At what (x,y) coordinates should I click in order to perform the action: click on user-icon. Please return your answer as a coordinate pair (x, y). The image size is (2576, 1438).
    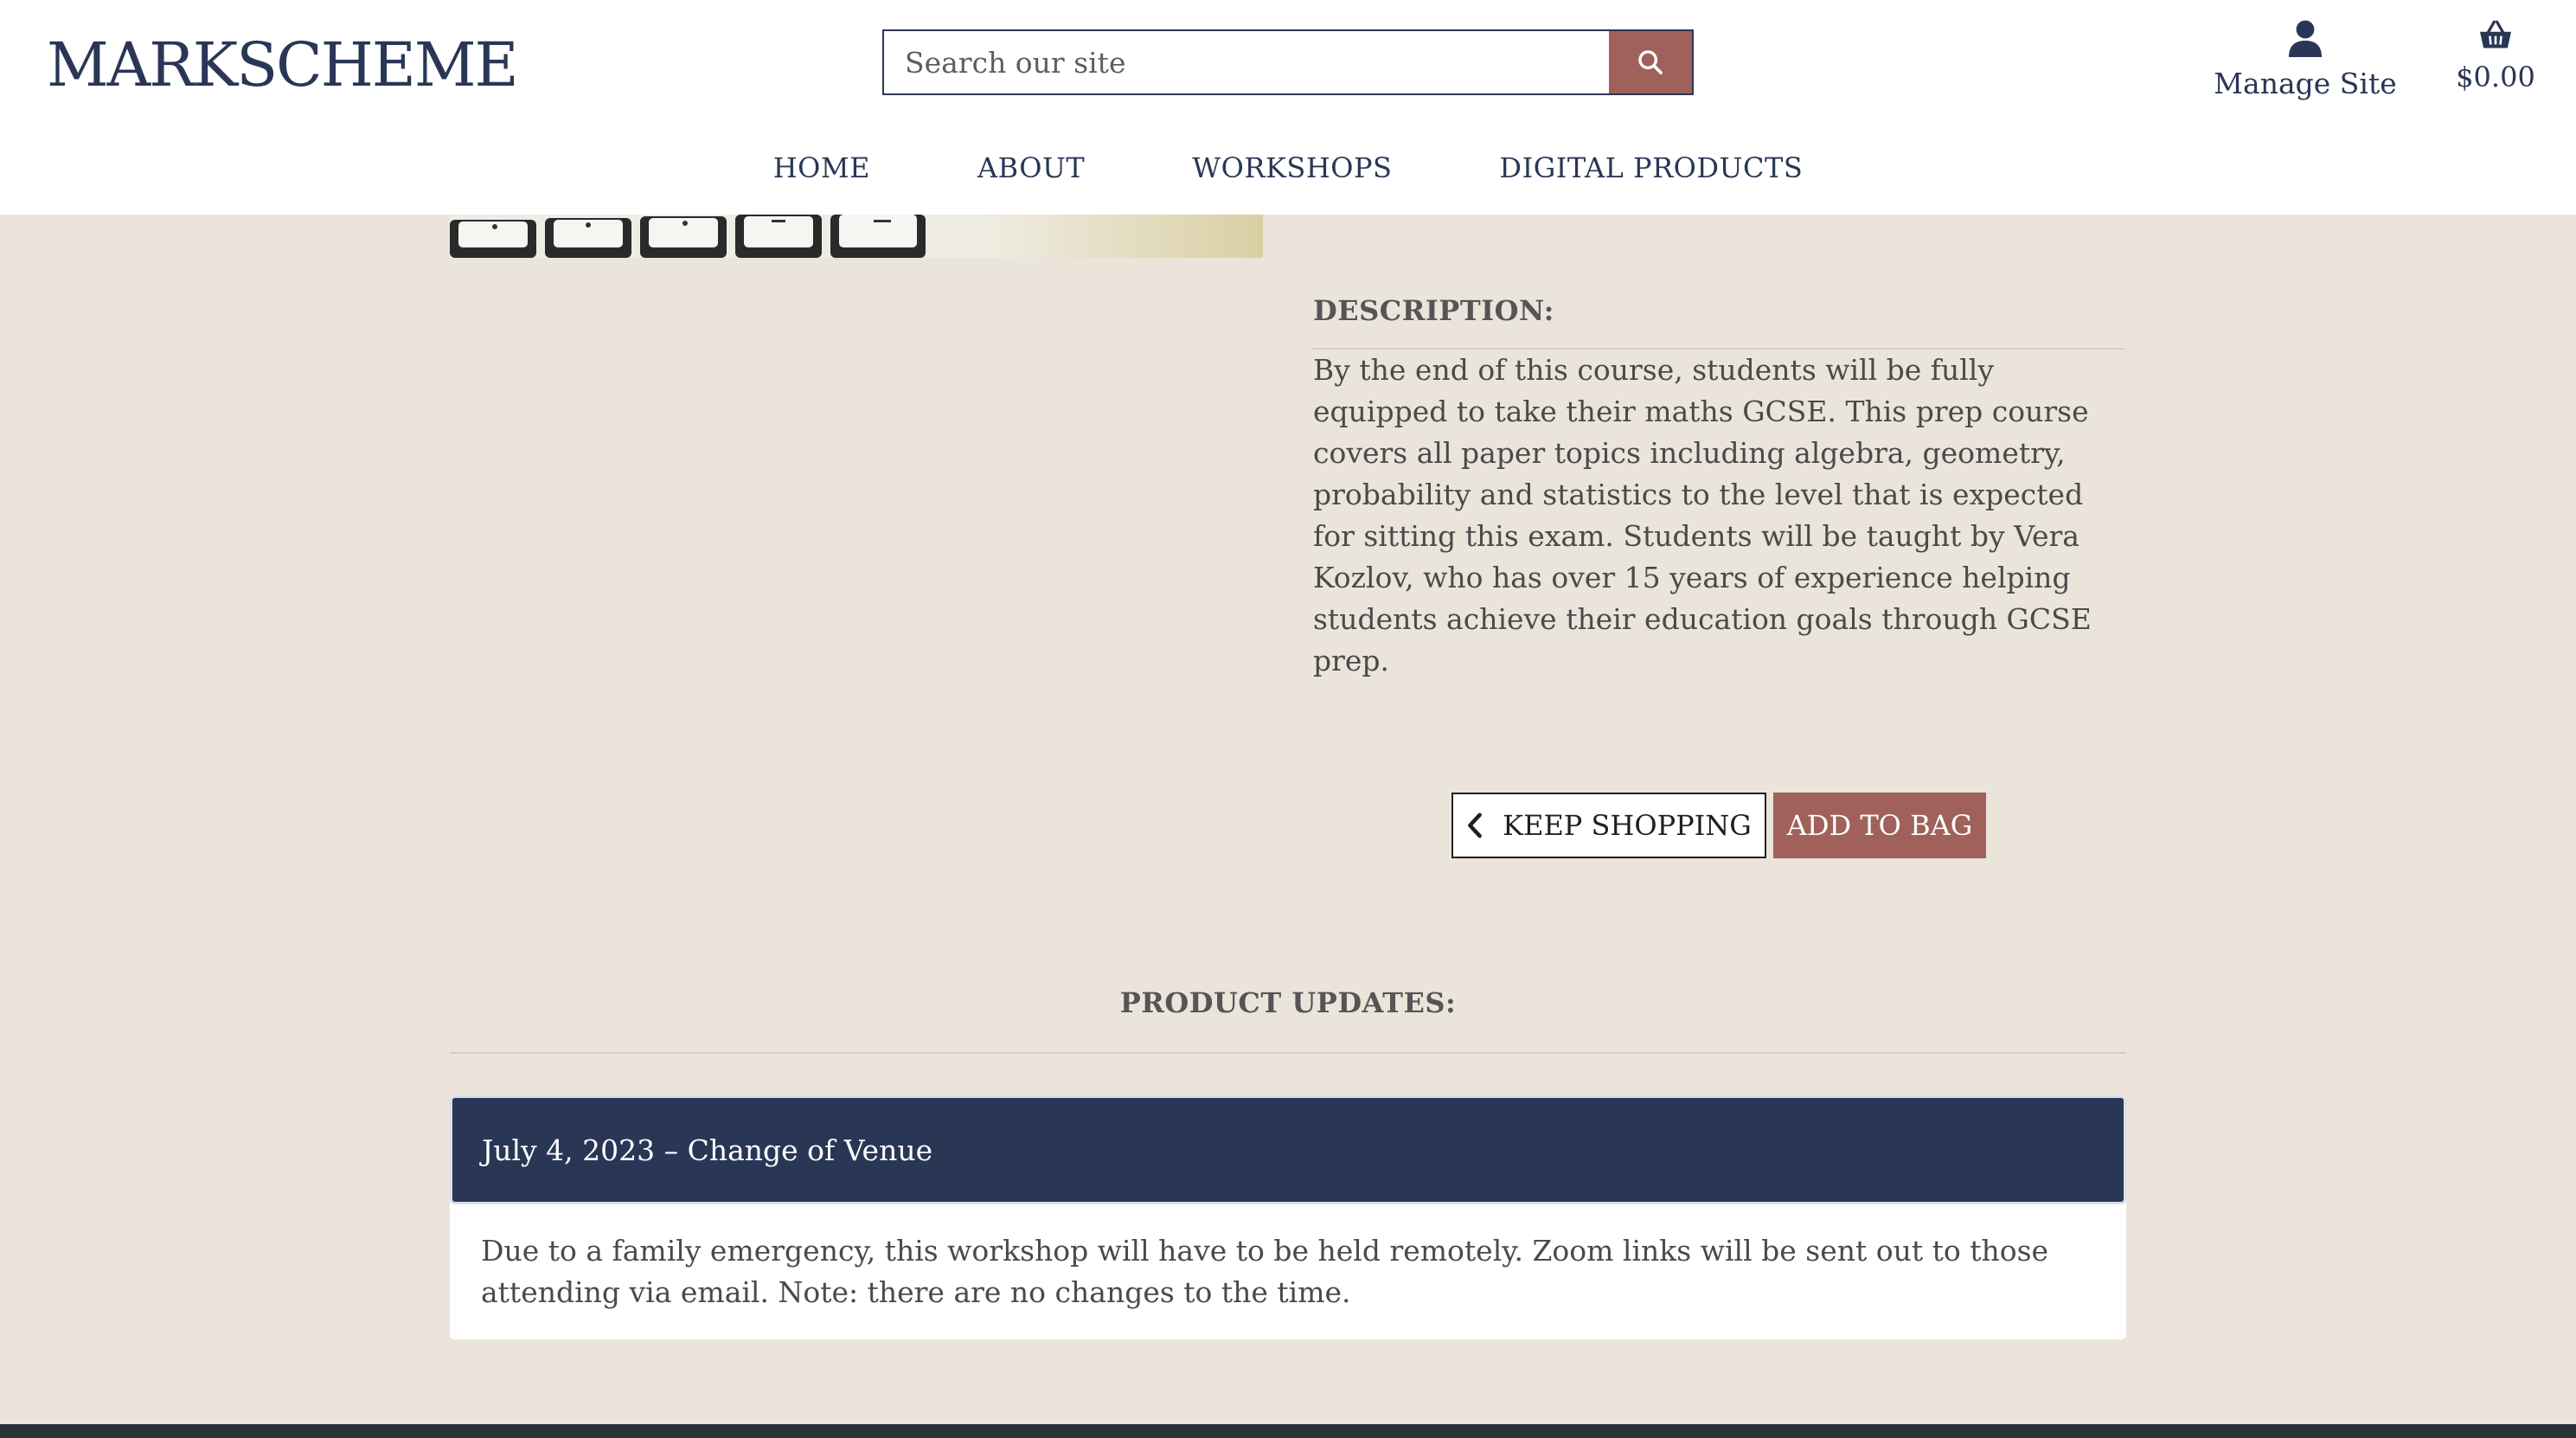
    Looking at the image, I should click on (2305, 39).